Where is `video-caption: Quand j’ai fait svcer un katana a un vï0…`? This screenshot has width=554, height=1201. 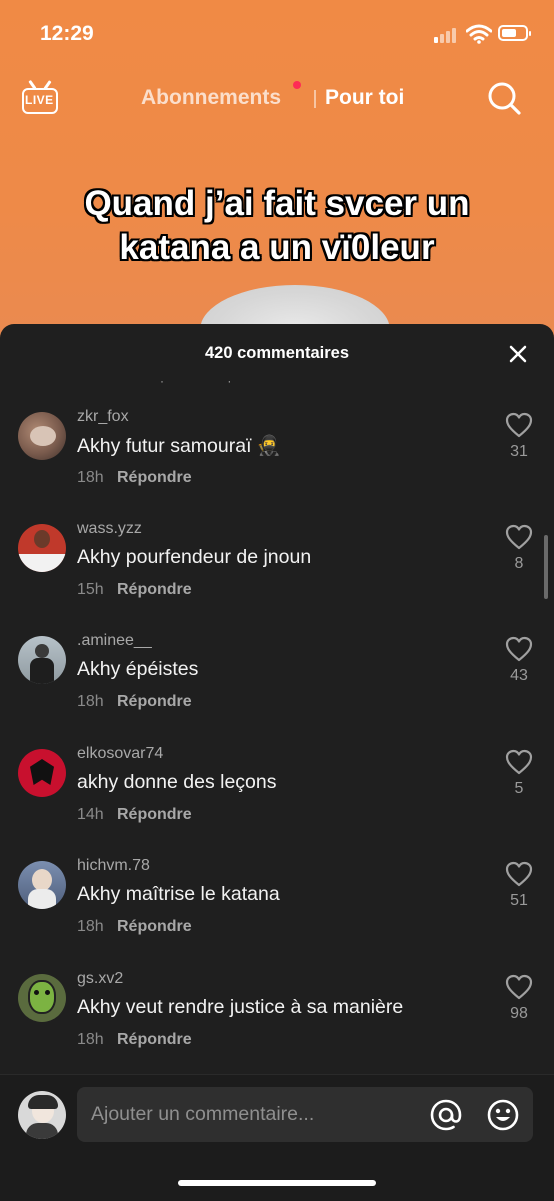
video-caption: Quand j’ai fait svcer un katana a un vï0… is located at coordinates (277, 226).